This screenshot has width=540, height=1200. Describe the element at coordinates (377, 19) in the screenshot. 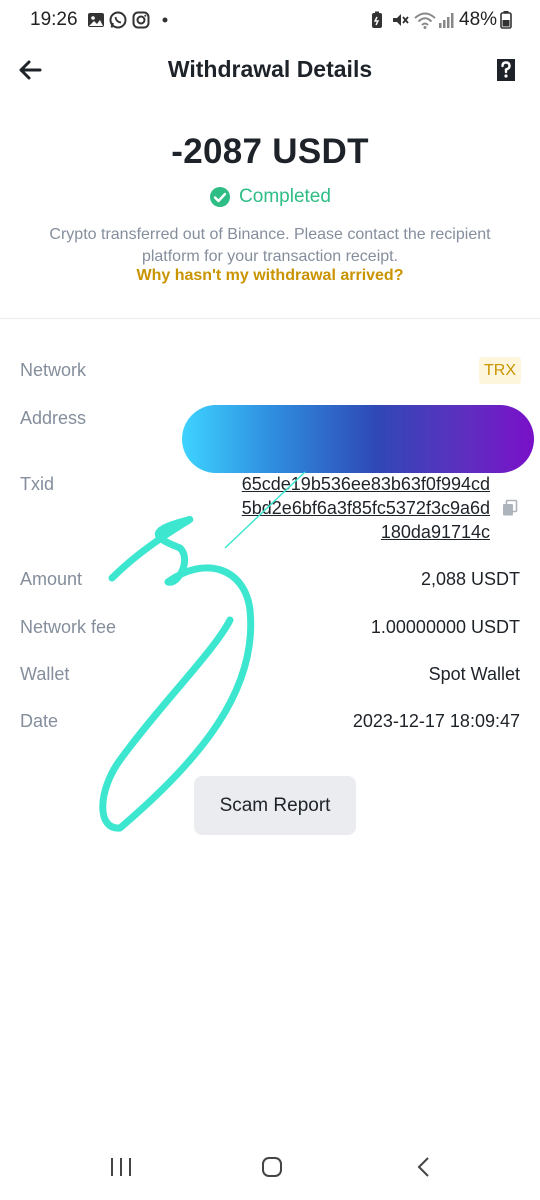

I see `battery-saver-icon` at that location.